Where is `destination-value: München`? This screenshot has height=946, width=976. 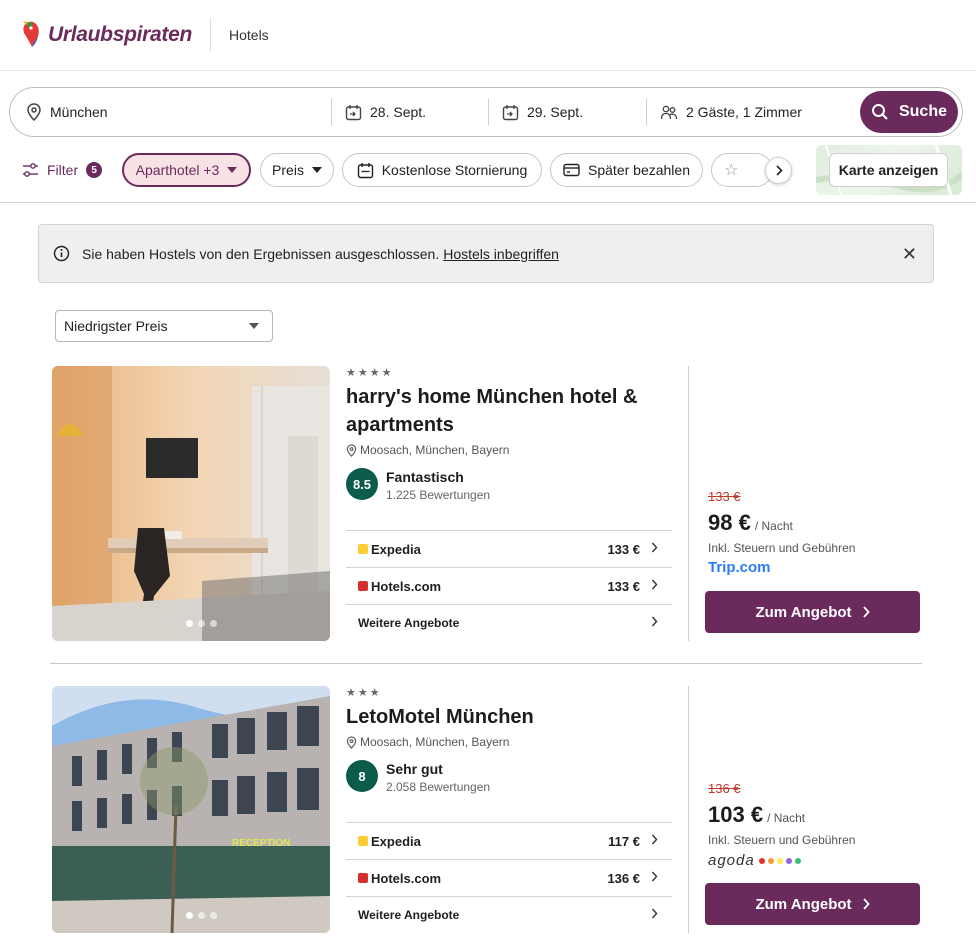
destination-value: München is located at coordinates (79, 112).